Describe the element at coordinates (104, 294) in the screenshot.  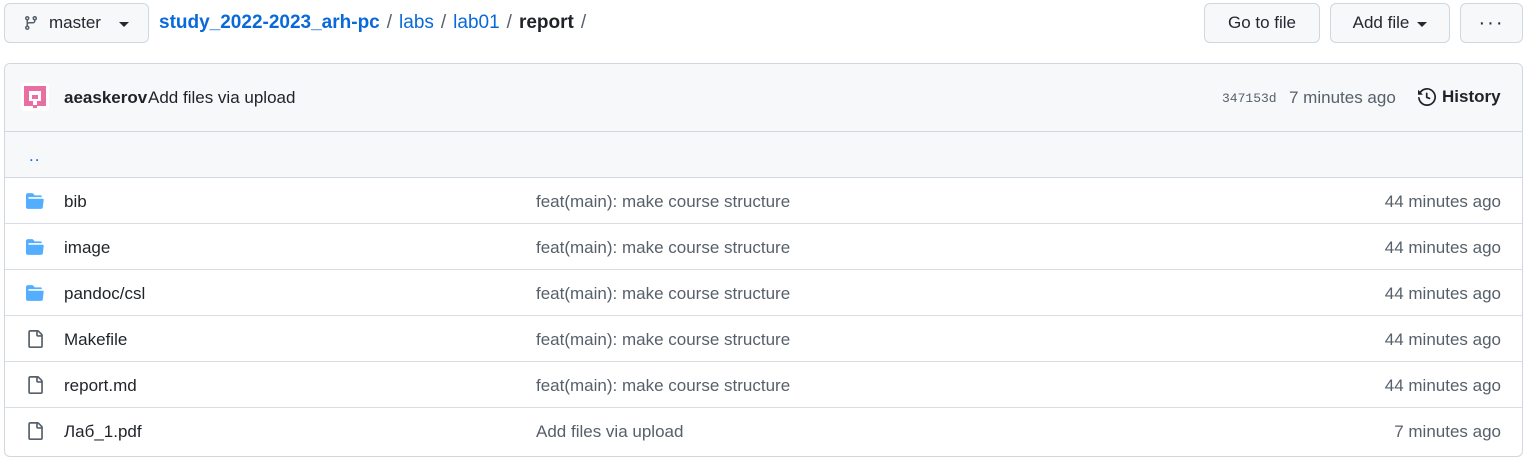
I see `file-name-link: pandoc/csl` at that location.